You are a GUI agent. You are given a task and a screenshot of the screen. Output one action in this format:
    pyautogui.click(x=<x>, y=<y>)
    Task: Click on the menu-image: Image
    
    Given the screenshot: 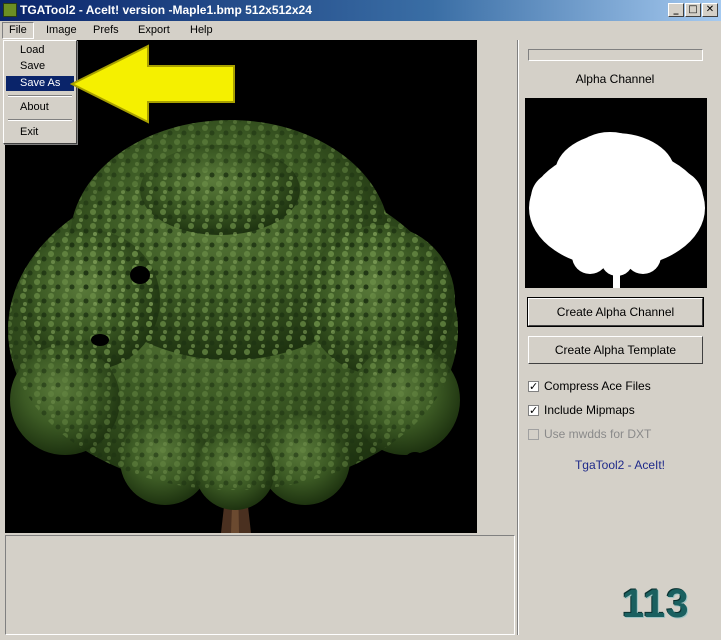 What is the action you would take?
    pyautogui.click(x=61, y=30)
    